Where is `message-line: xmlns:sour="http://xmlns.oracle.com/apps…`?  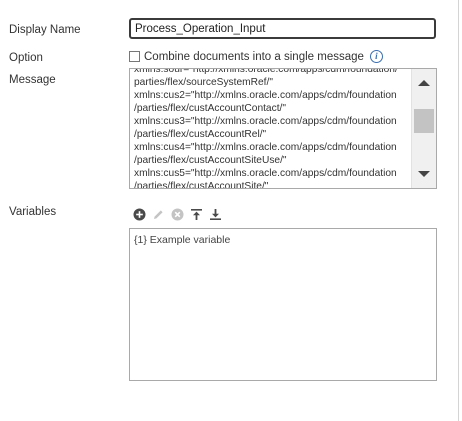 message-line: xmlns:sour="http://xmlns.oracle.com/apps… is located at coordinates (266, 71).